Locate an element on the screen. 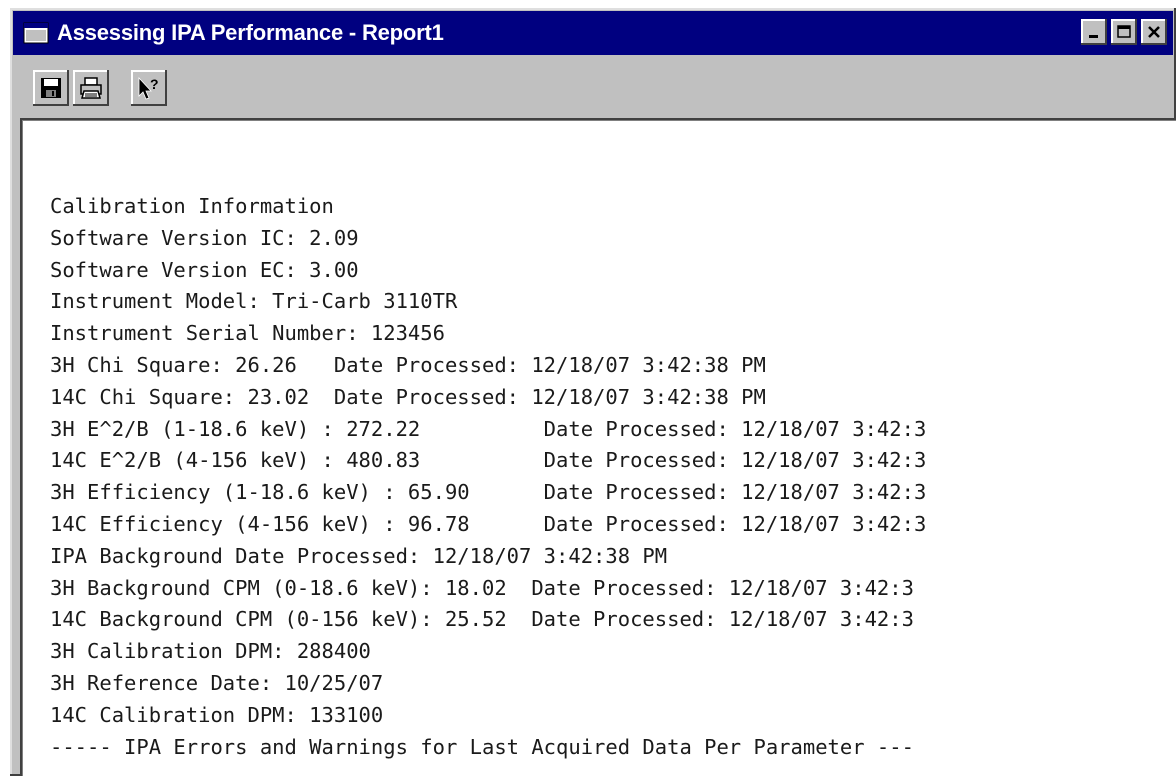 The width and height of the screenshot is (1176, 776). close-icon is located at coordinates (1154, 32).